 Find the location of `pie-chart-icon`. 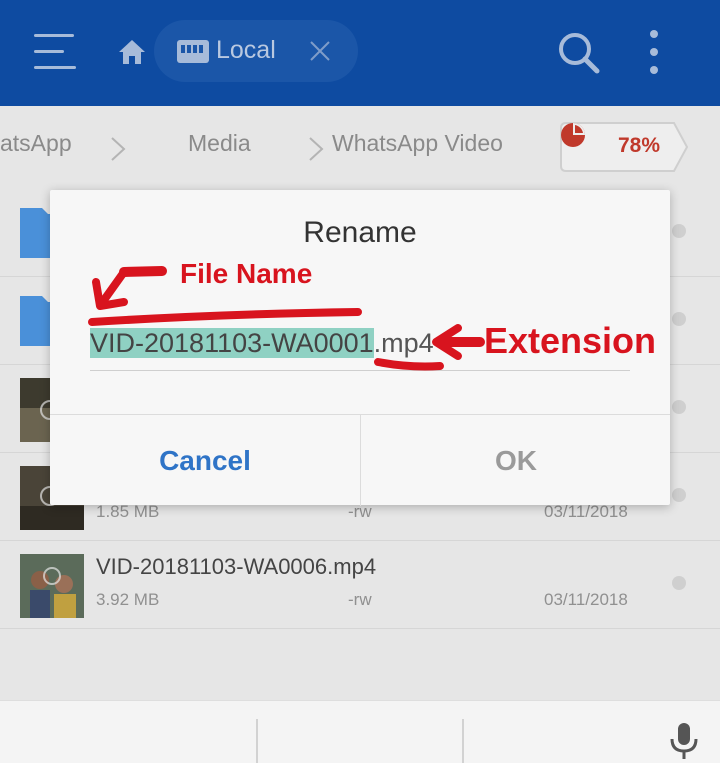

pie-chart-icon is located at coordinates (573, 135).